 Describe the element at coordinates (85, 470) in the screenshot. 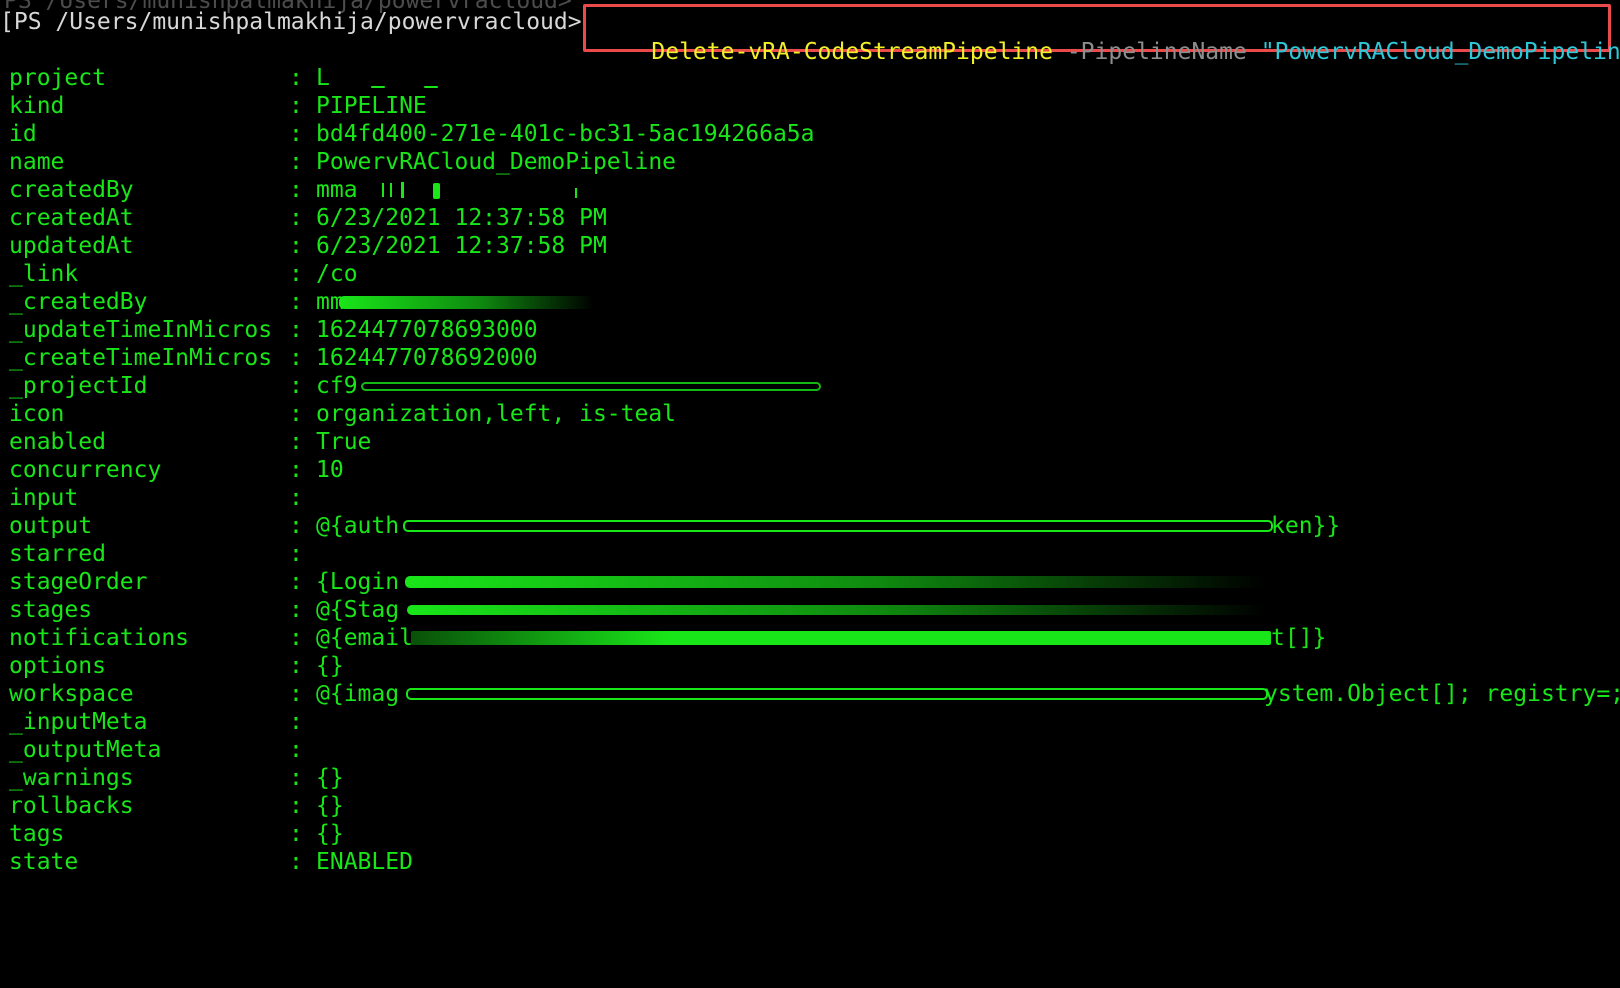

I see `property-key: concurrency` at that location.